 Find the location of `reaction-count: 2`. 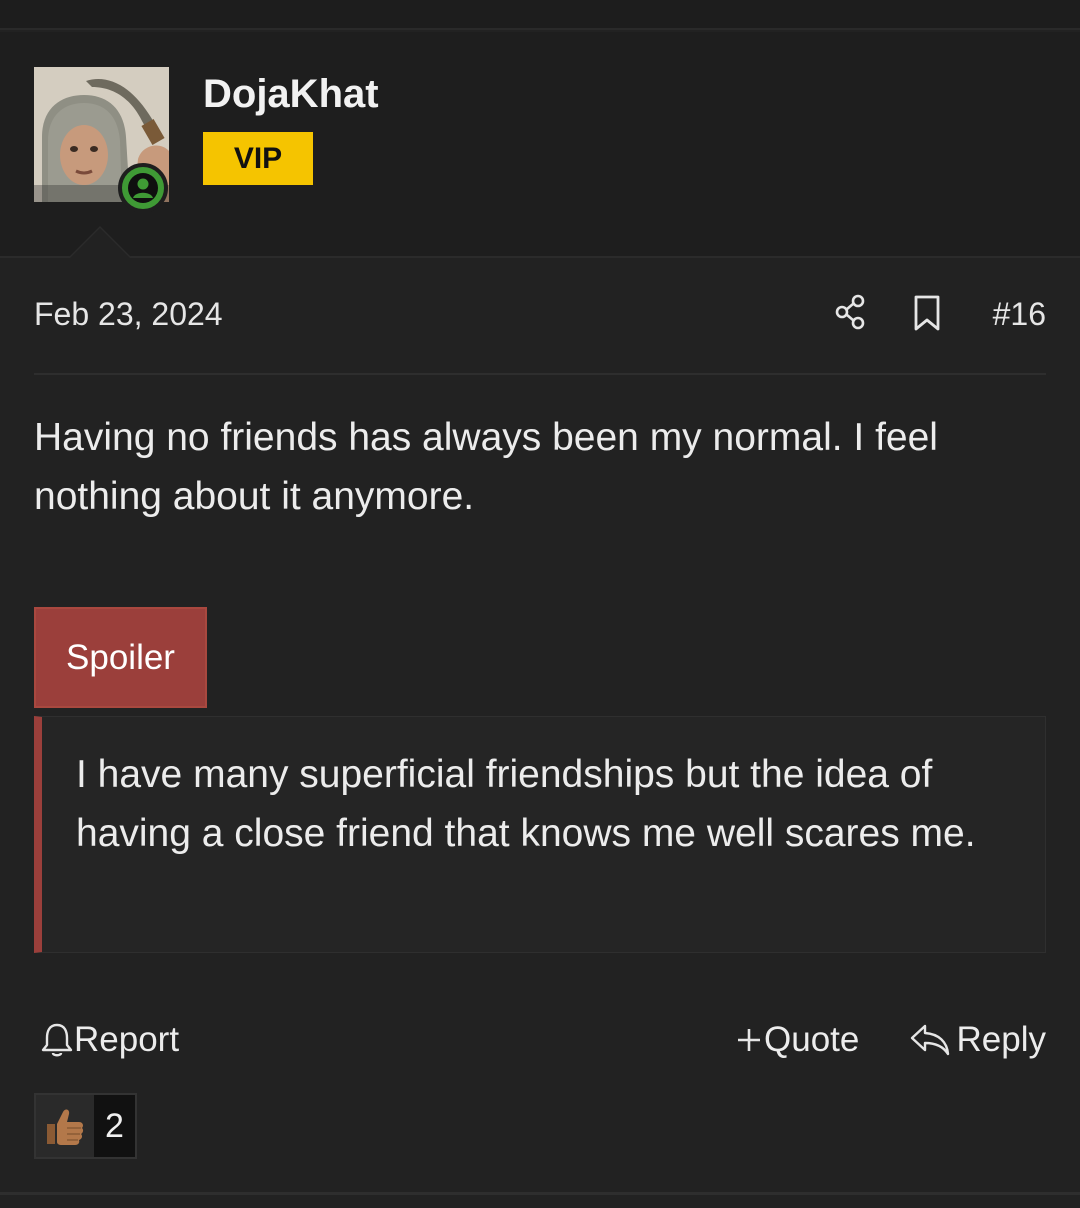

reaction-count: 2 is located at coordinates (114, 1126).